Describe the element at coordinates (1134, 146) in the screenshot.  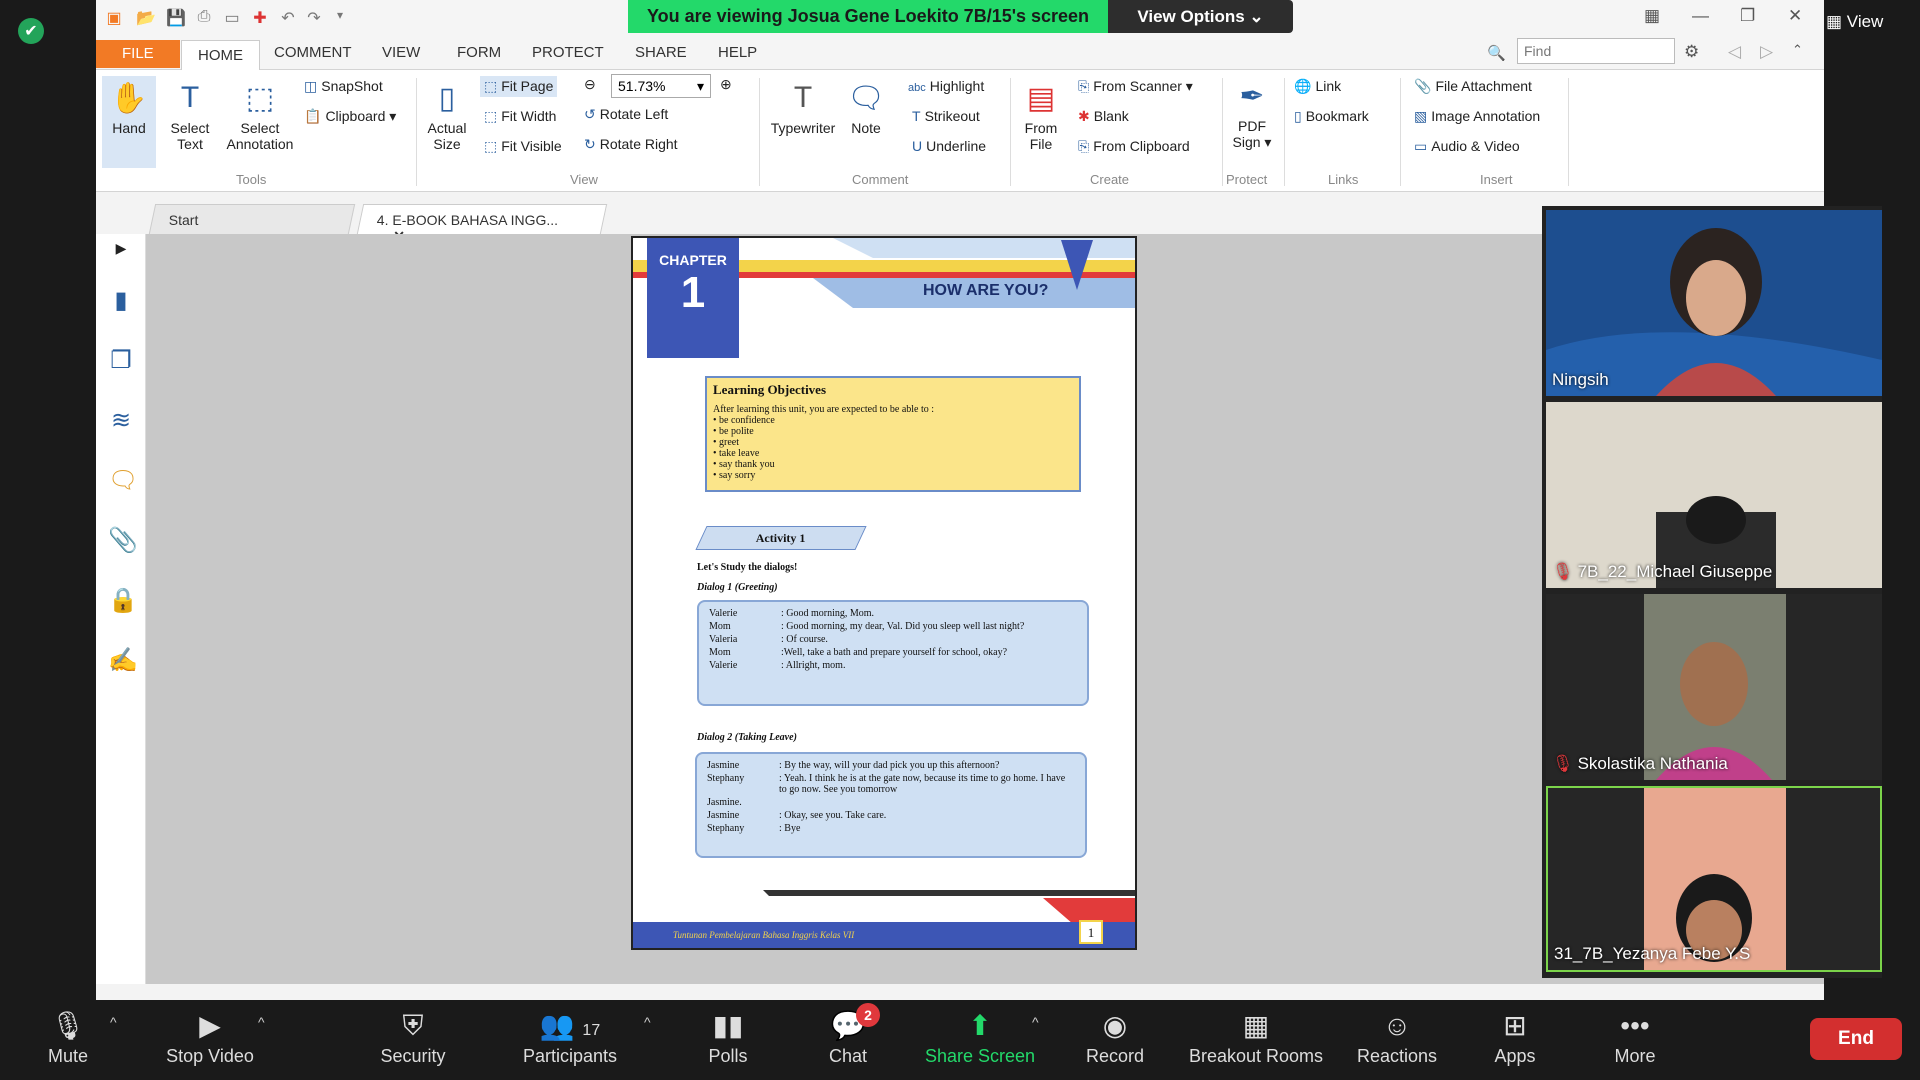
I see `from-clipboard-button: ⎘ From Clipboard` at that location.